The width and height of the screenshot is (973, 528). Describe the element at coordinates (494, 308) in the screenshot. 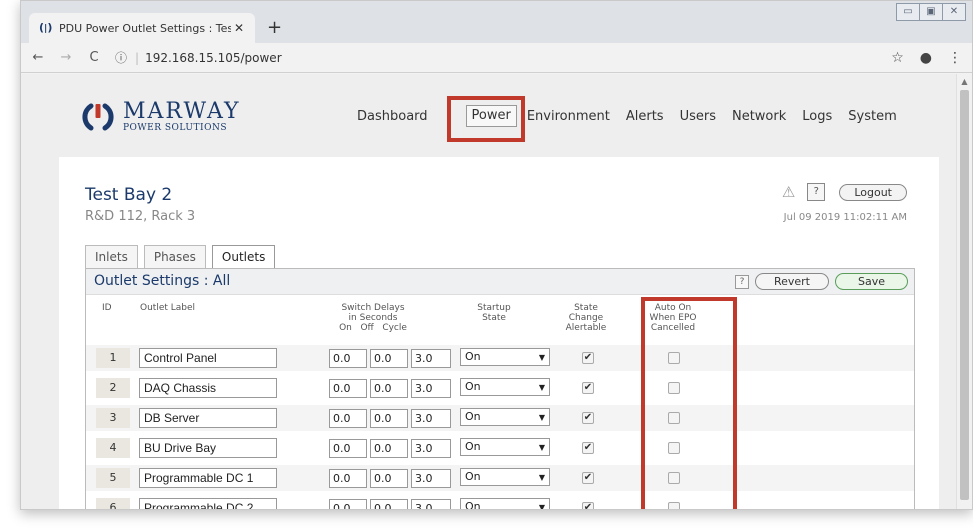

I see `col-startup-line1: Startup` at that location.